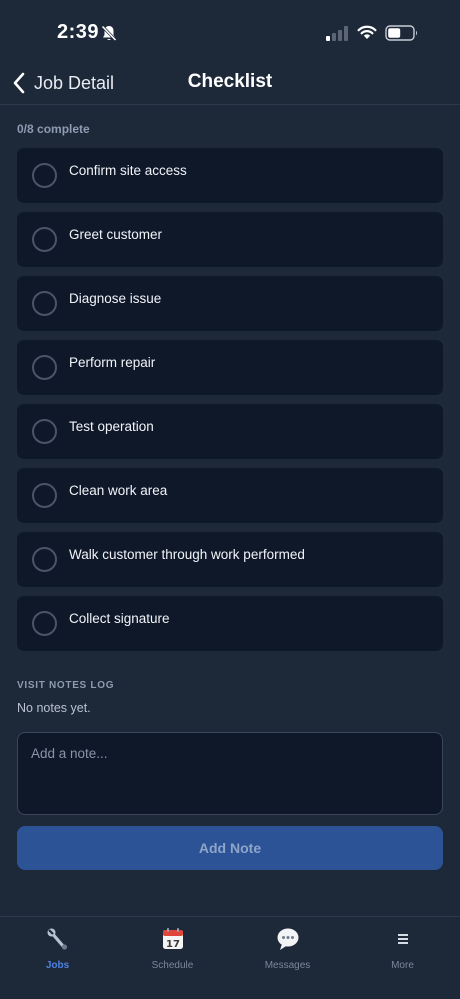  Describe the element at coordinates (109, 33) in the screenshot. I see `bell-slash-icon` at that location.